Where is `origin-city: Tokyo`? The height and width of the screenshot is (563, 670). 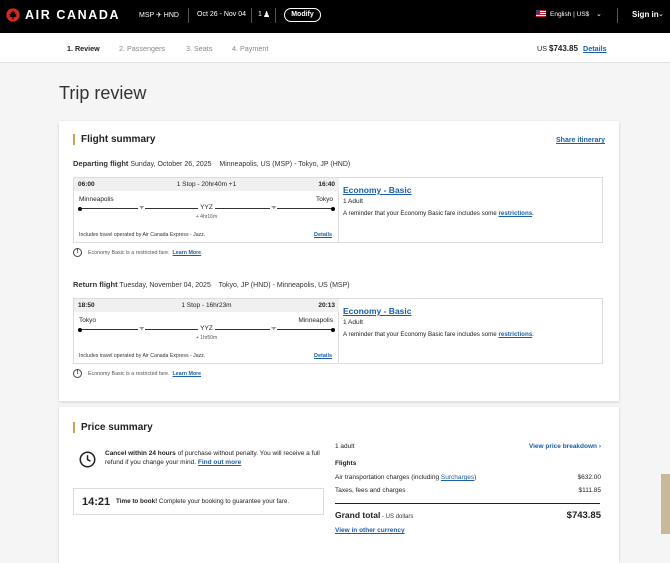 origin-city: Tokyo is located at coordinates (87, 320).